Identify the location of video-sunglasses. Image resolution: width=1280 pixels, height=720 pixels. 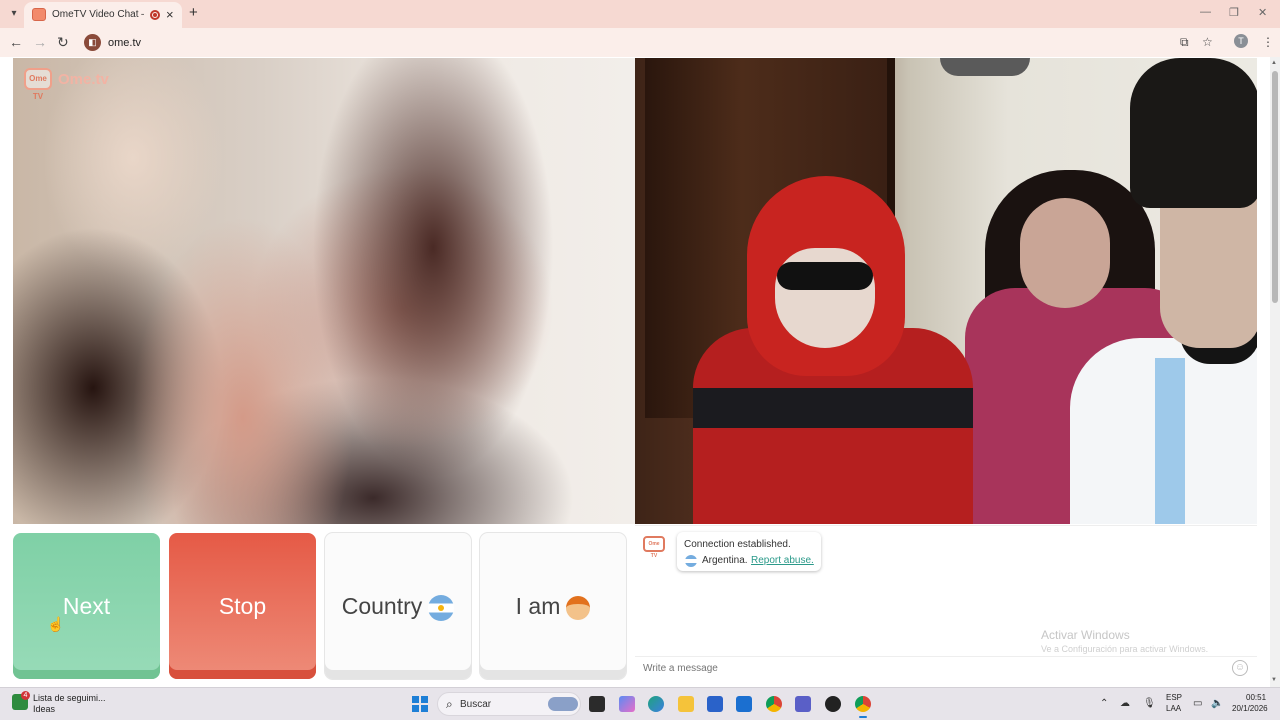
(825, 276).